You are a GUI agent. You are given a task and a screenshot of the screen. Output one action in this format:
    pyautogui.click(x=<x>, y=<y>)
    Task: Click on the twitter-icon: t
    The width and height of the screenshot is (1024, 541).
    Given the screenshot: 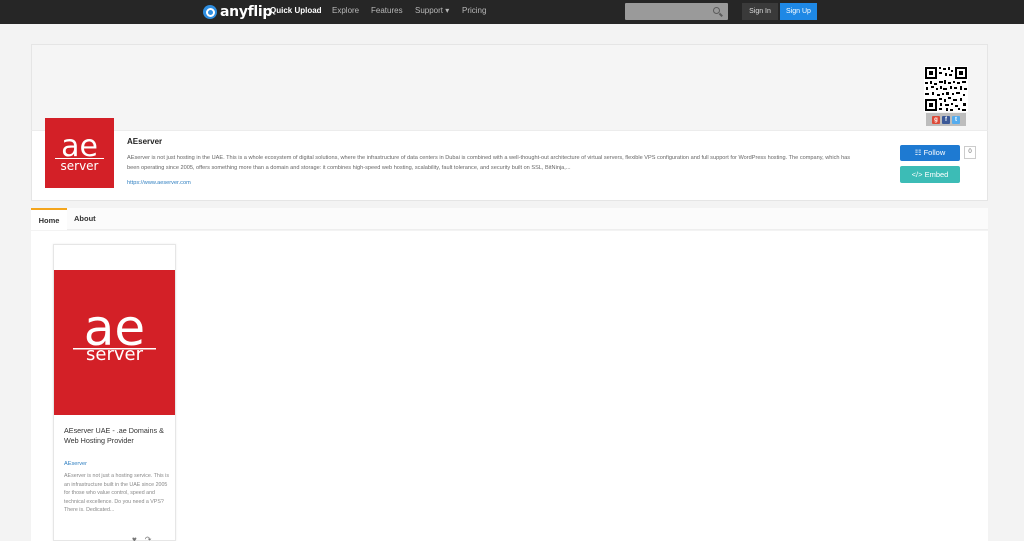 What is the action you would take?
    pyautogui.click(x=956, y=119)
    